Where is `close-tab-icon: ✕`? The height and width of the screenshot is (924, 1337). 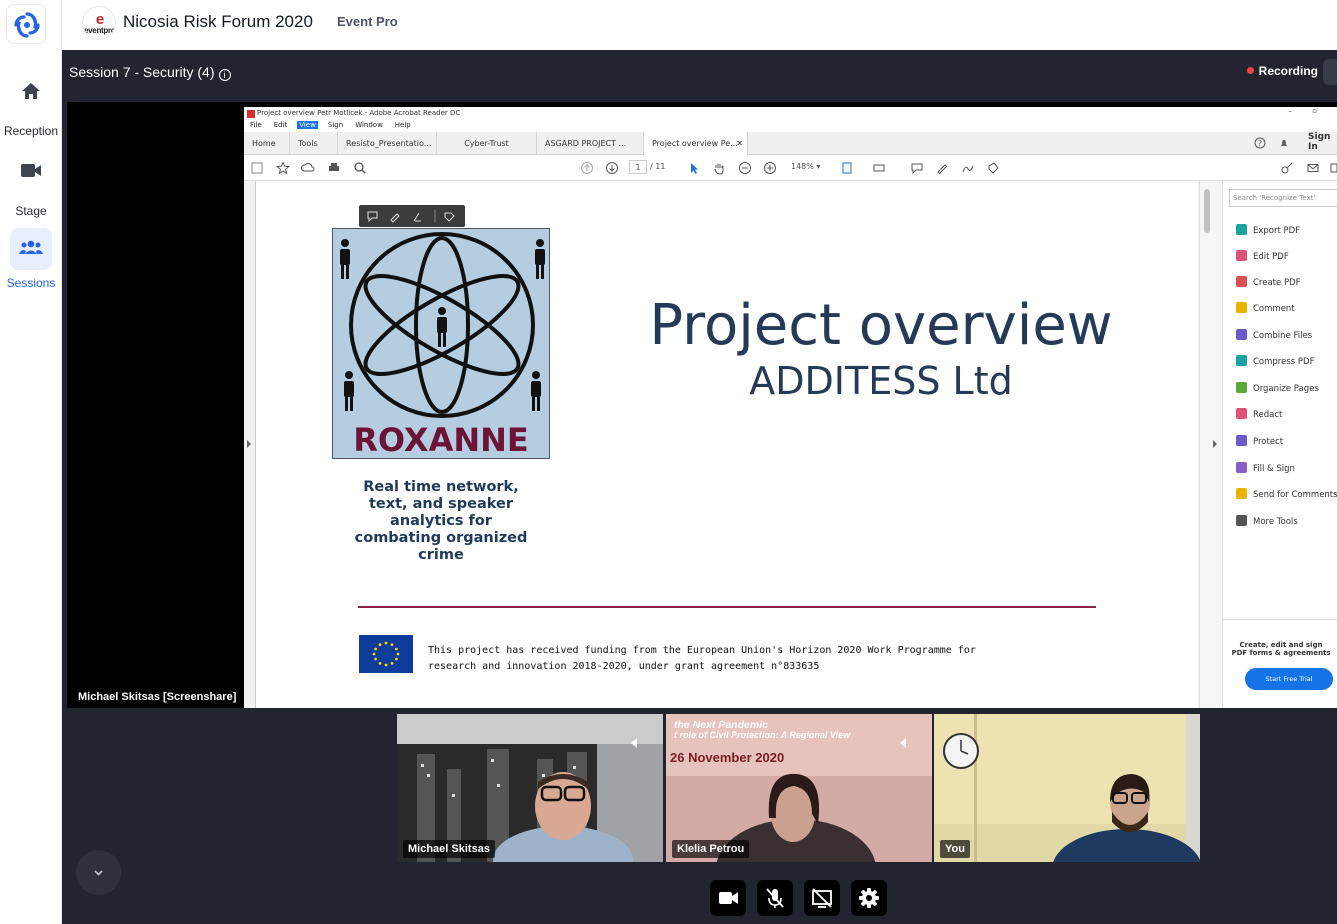
close-tab-icon: ✕ is located at coordinates (739, 143).